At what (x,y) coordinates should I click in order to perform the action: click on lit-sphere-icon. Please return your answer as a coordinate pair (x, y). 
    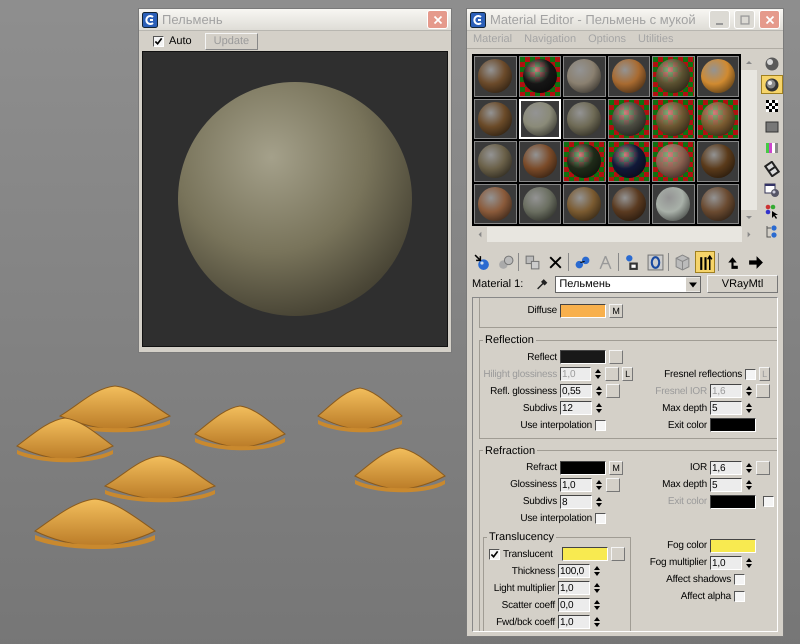
    Looking at the image, I should click on (772, 84).